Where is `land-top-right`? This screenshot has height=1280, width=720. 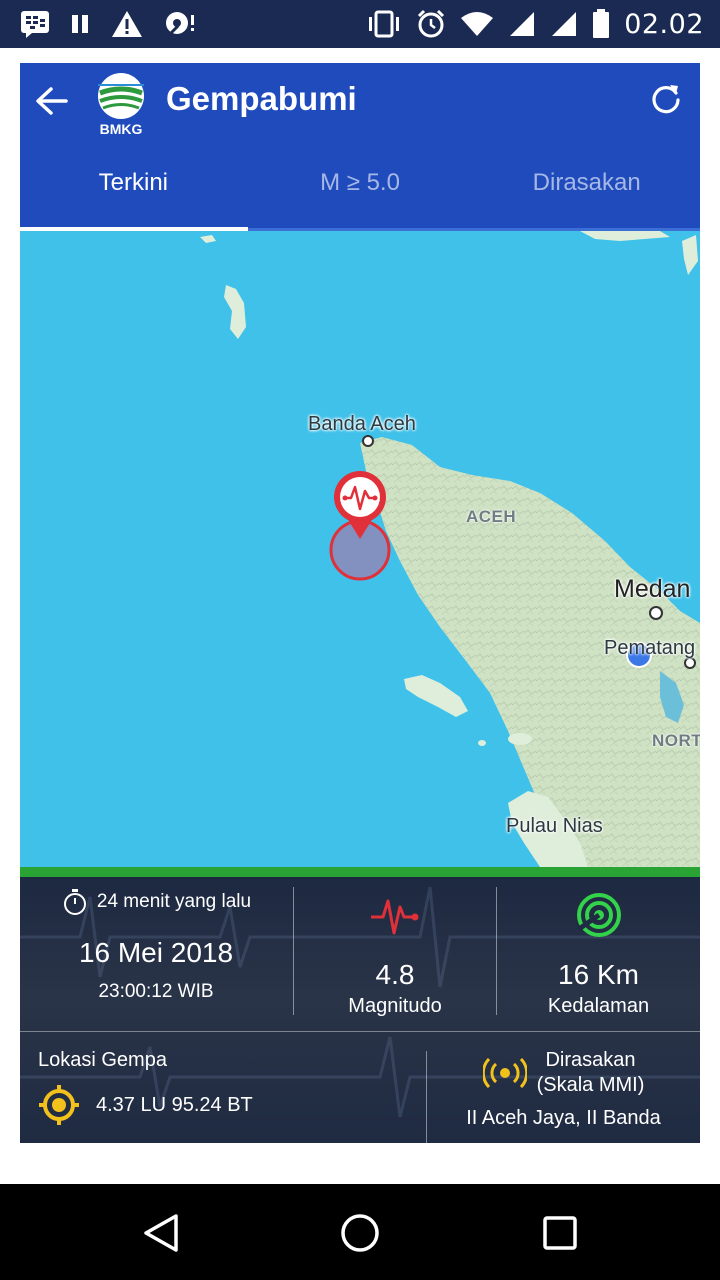
land-top-right is located at coordinates (625, 236).